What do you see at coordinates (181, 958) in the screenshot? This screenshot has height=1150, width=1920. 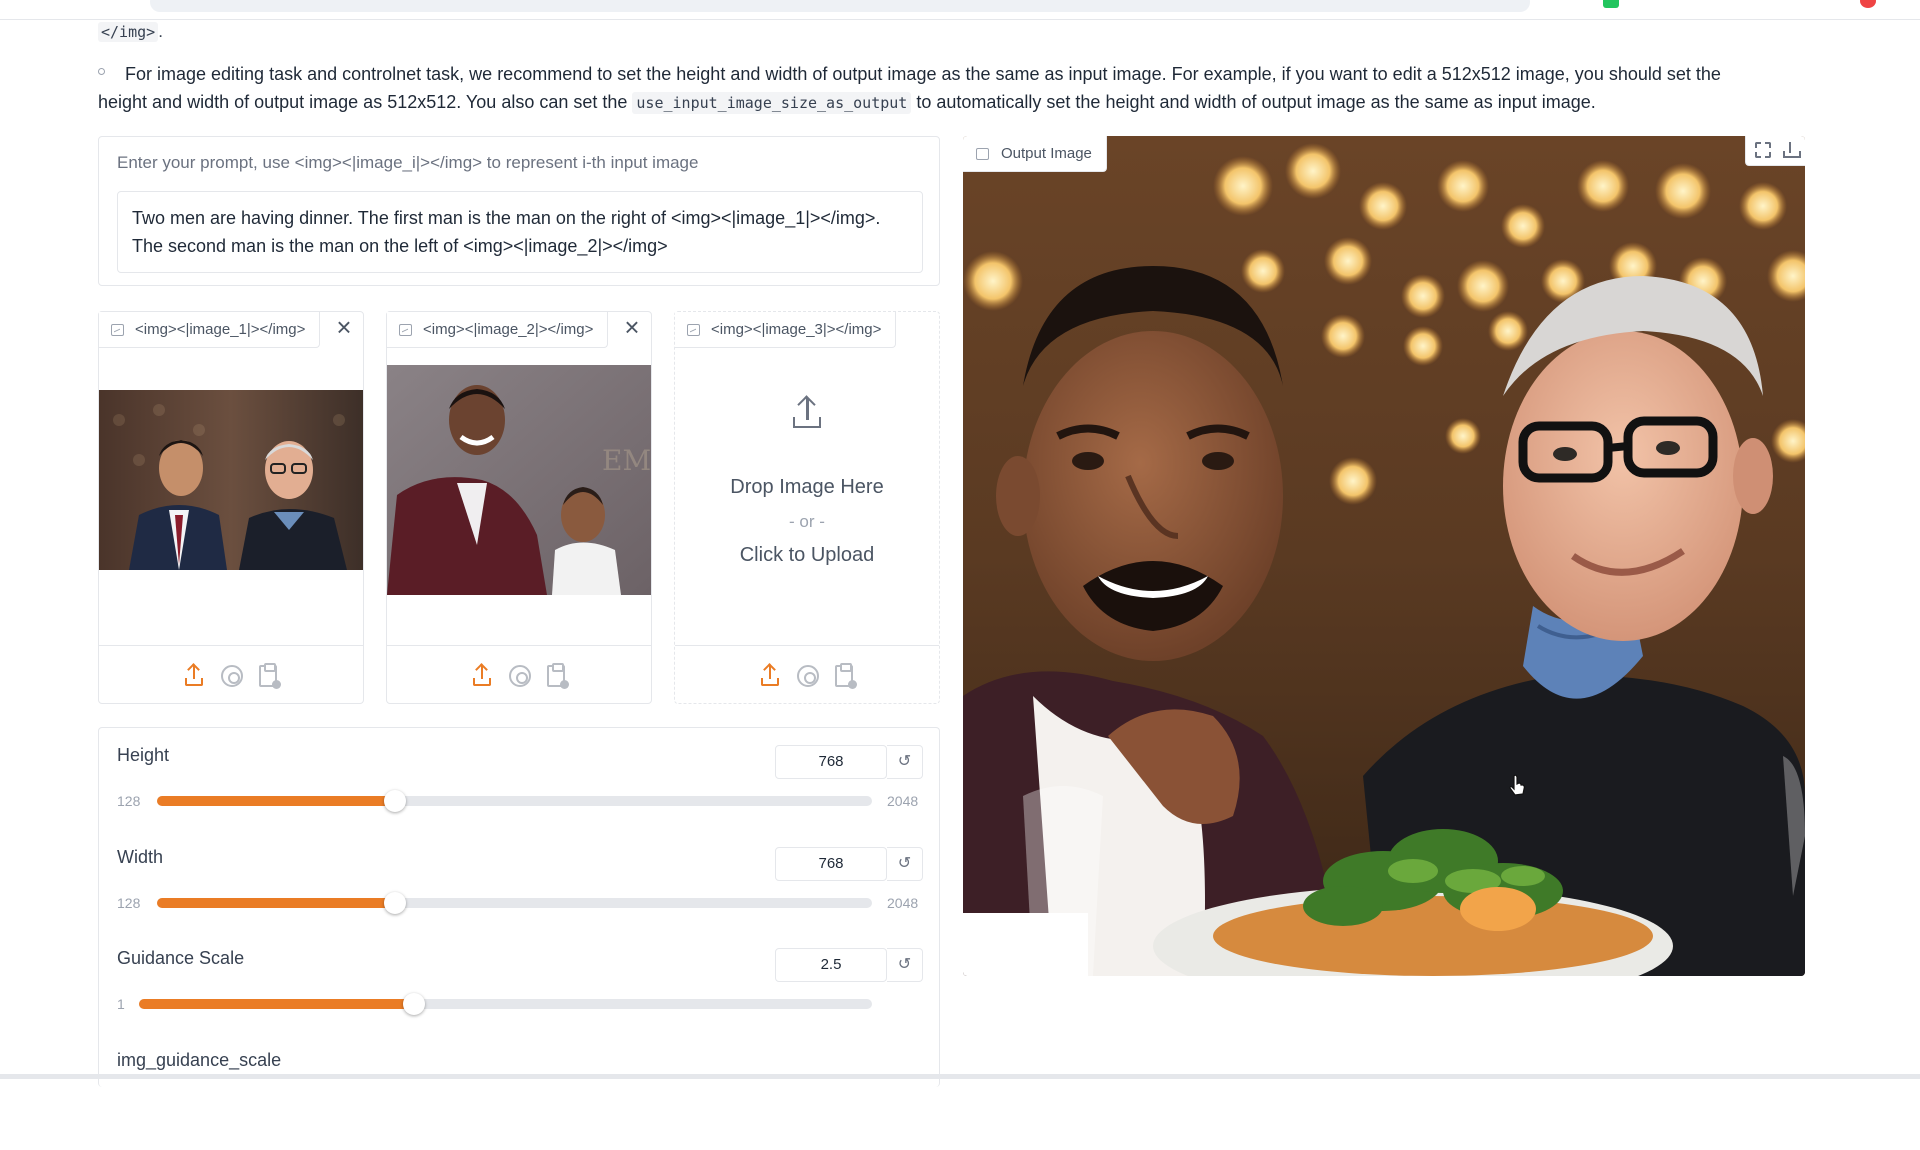 I see `guidance-label: Guidance Scale` at bounding box center [181, 958].